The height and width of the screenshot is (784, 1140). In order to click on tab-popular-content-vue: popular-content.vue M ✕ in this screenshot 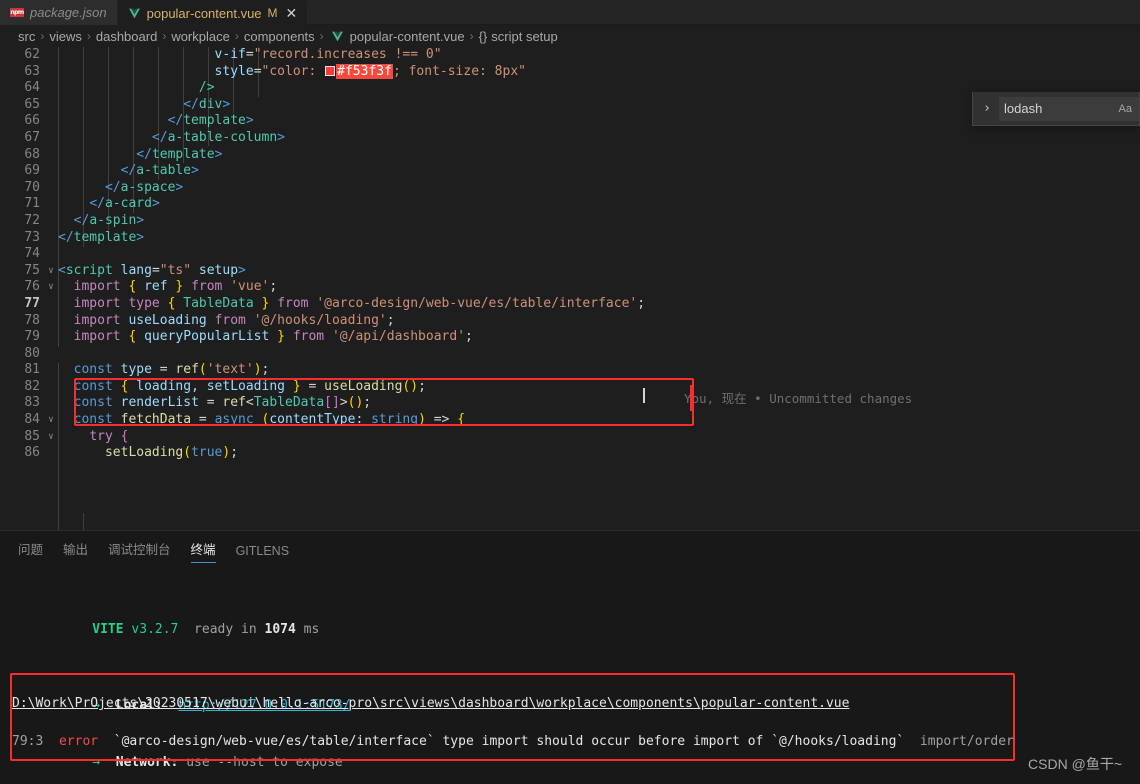, I will do `click(213, 12)`.